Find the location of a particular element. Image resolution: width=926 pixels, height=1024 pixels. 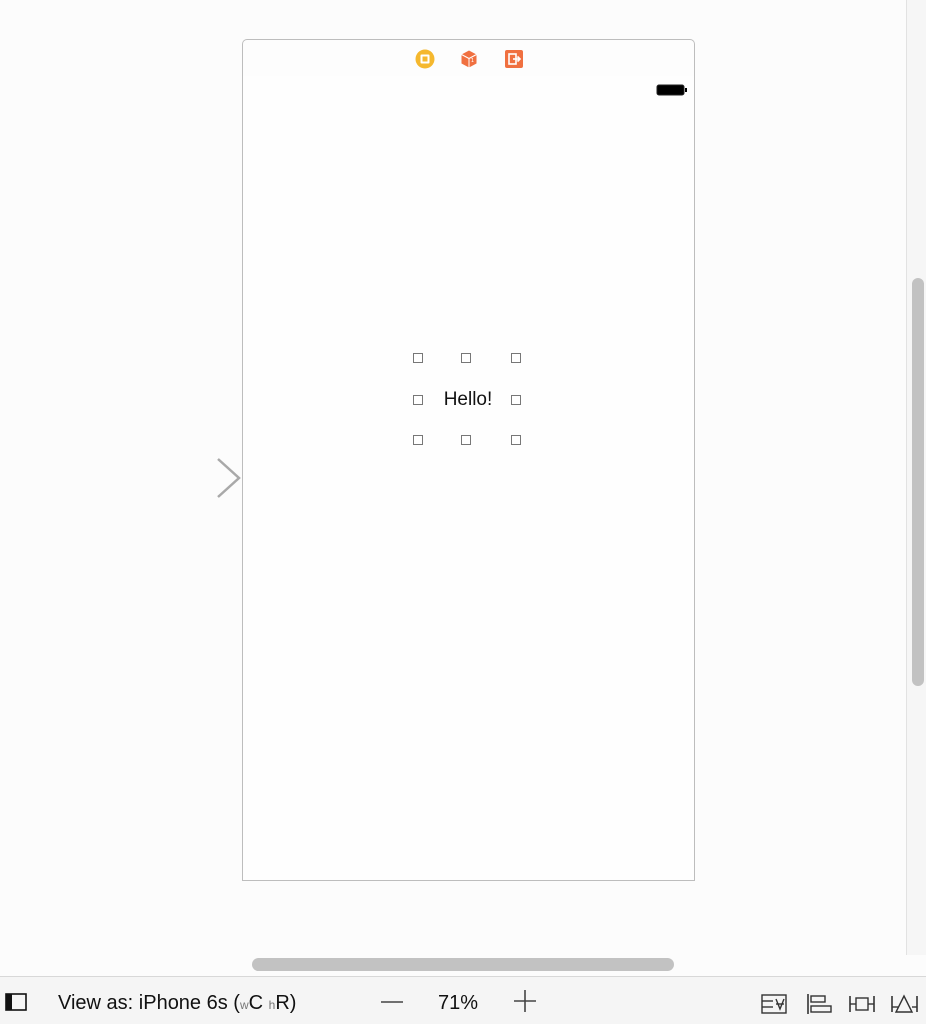

initial-view-controller-arrow is located at coordinates (182, 478).